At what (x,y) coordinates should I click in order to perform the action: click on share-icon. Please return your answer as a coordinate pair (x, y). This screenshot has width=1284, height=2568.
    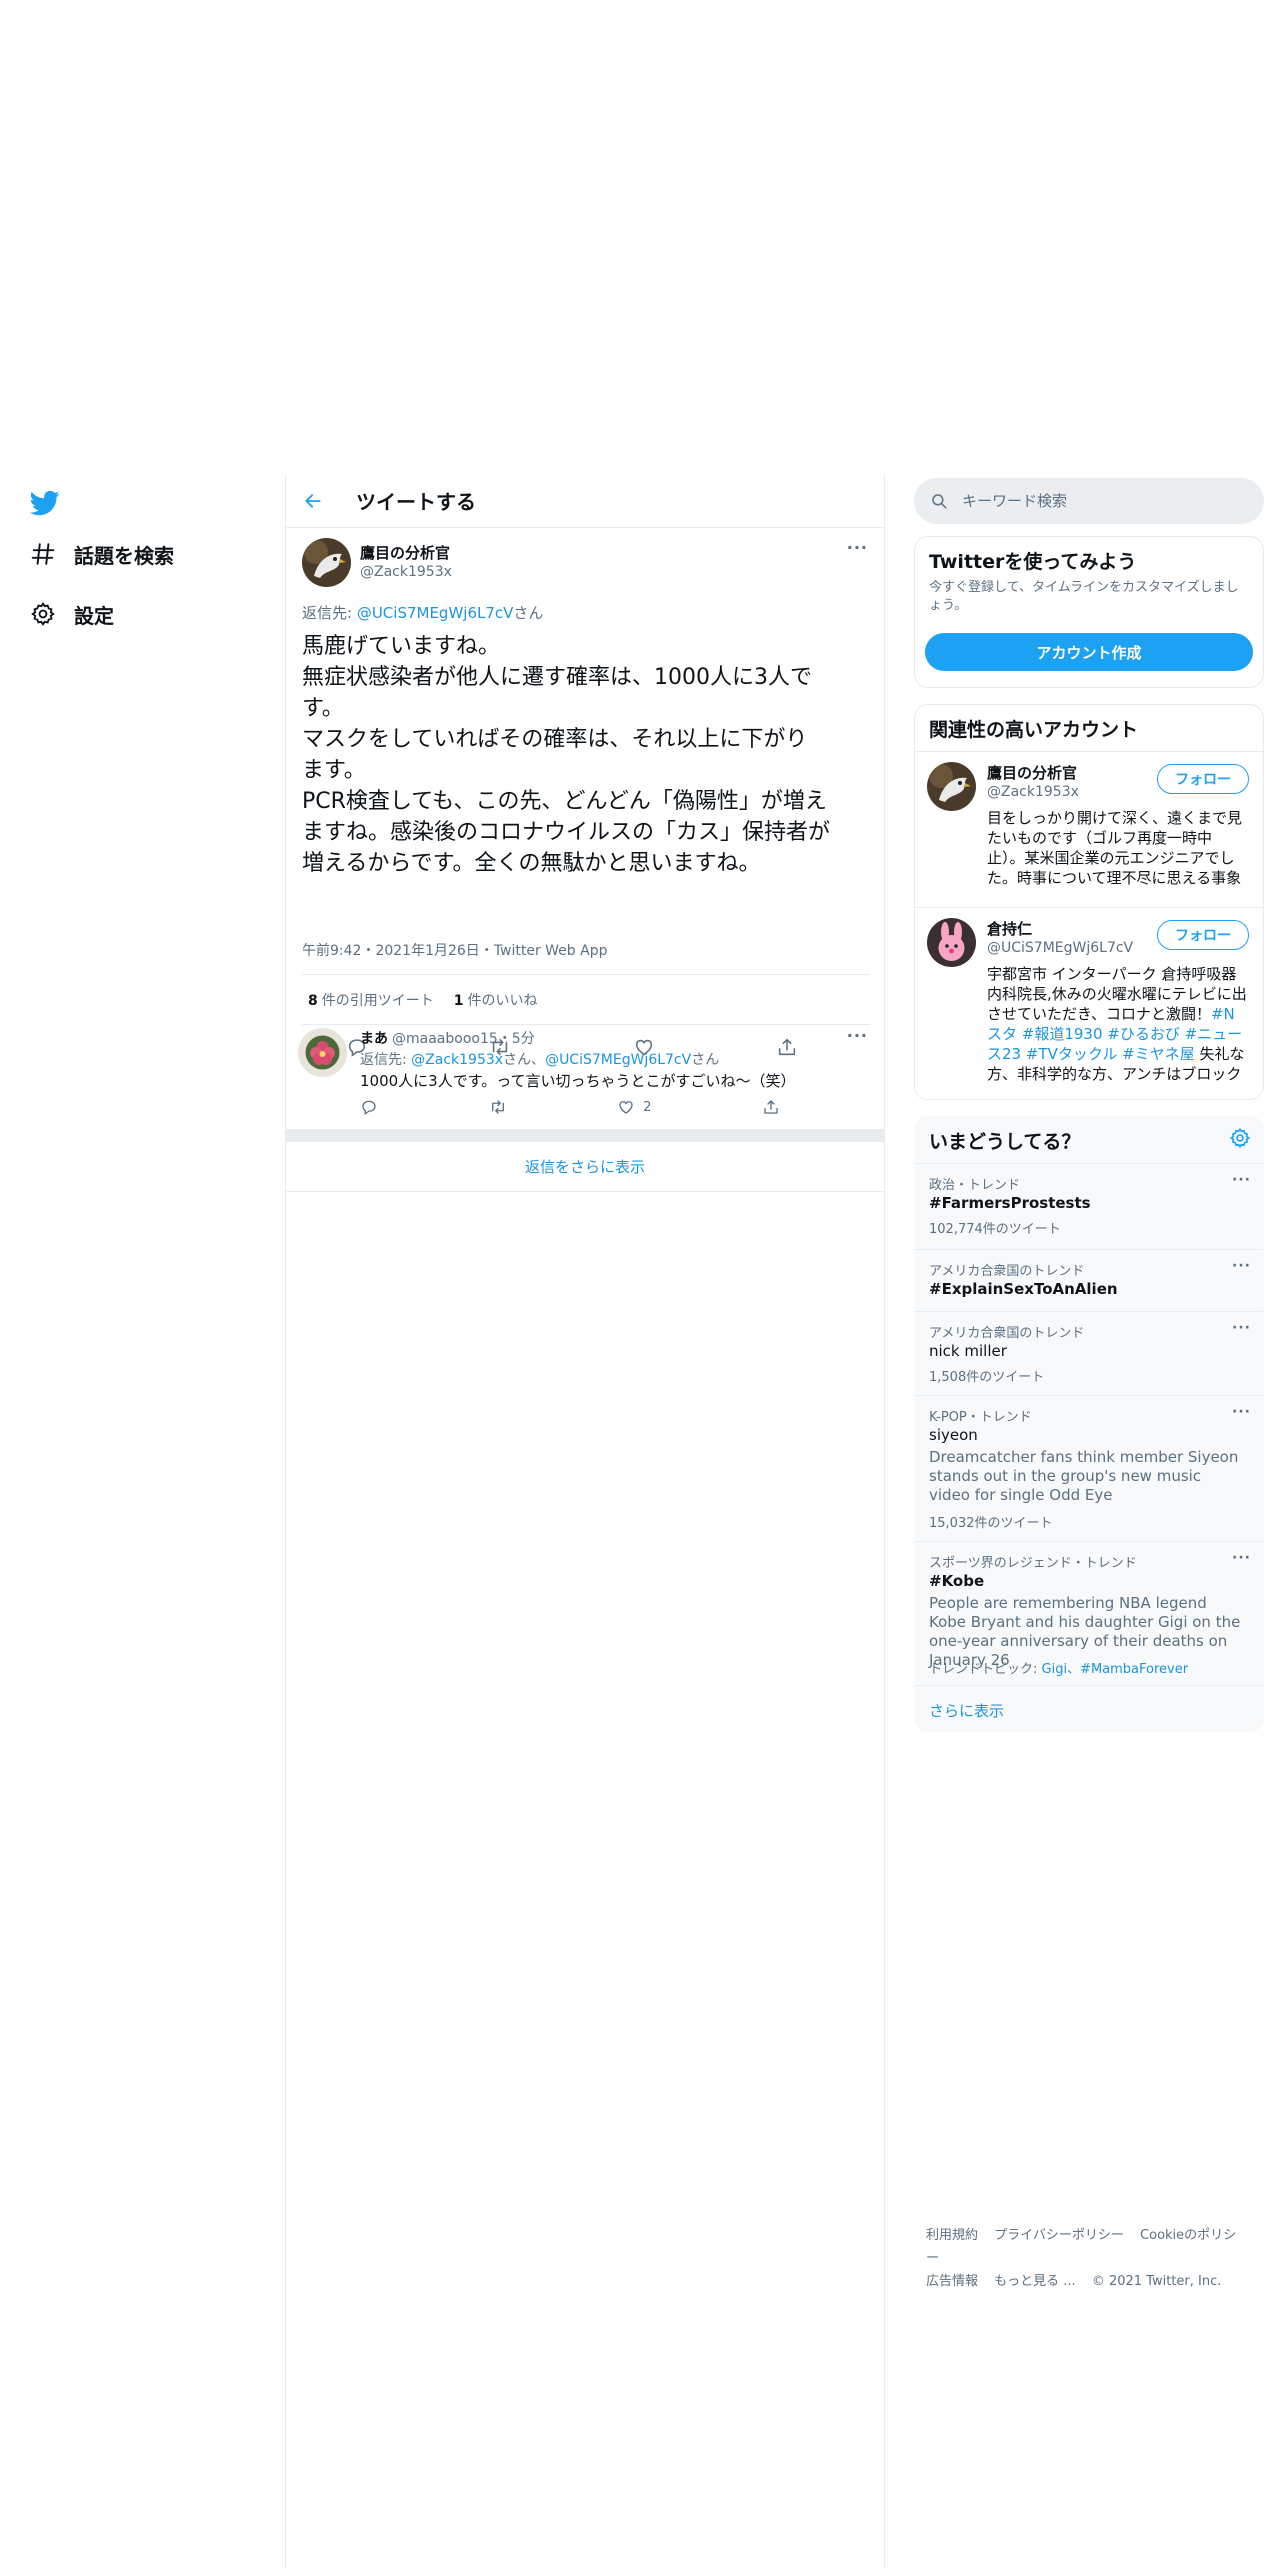
    Looking at the image, I should click on (771, 1107).